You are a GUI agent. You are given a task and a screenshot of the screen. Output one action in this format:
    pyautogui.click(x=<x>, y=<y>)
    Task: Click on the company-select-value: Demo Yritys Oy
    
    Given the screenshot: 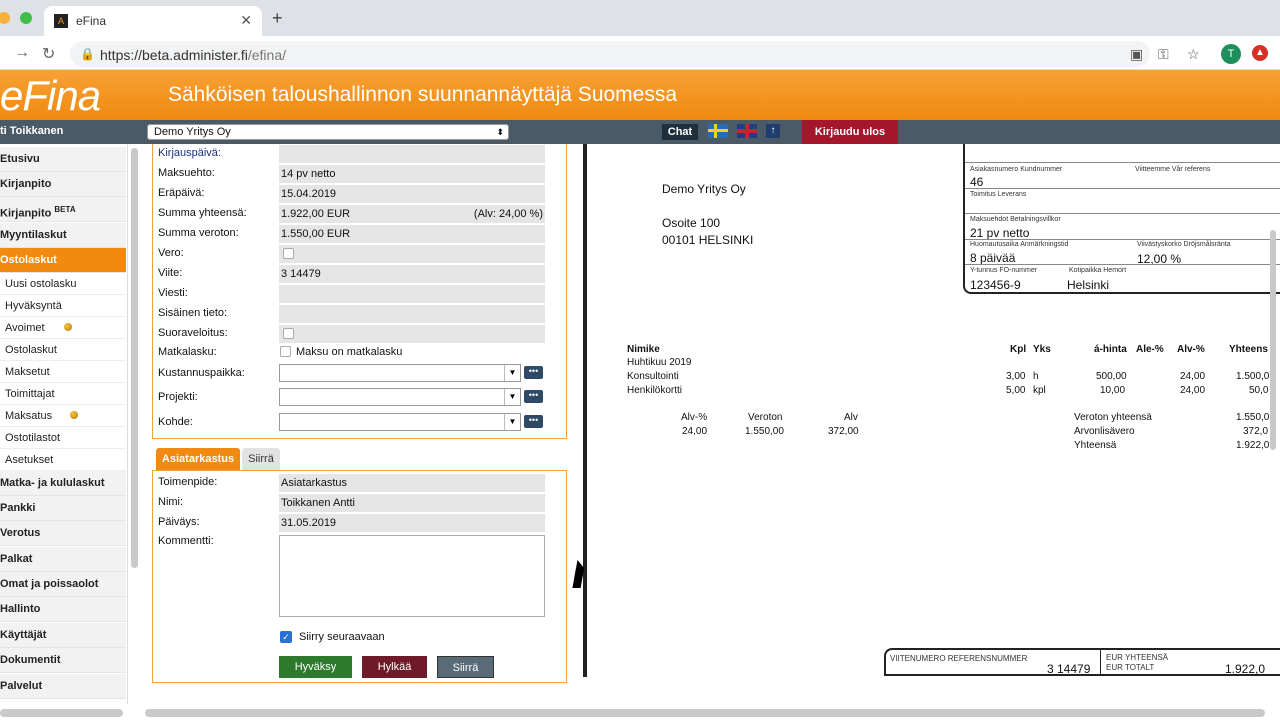 What is the action you would take?
    pyautogui.click(x=192, y=132)
    